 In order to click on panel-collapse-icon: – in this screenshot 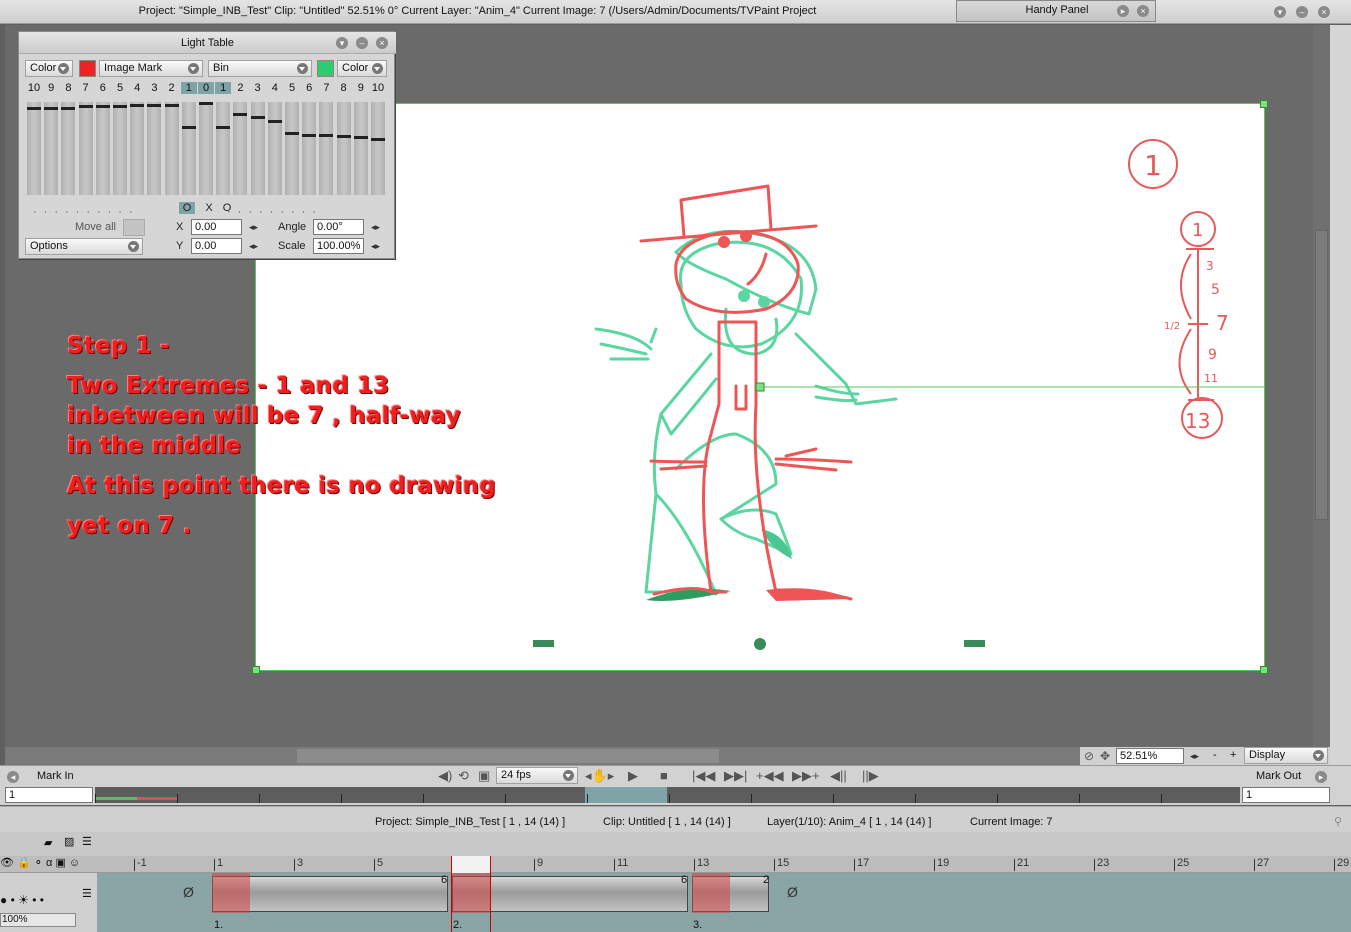, I will do `click(362, 43)`.